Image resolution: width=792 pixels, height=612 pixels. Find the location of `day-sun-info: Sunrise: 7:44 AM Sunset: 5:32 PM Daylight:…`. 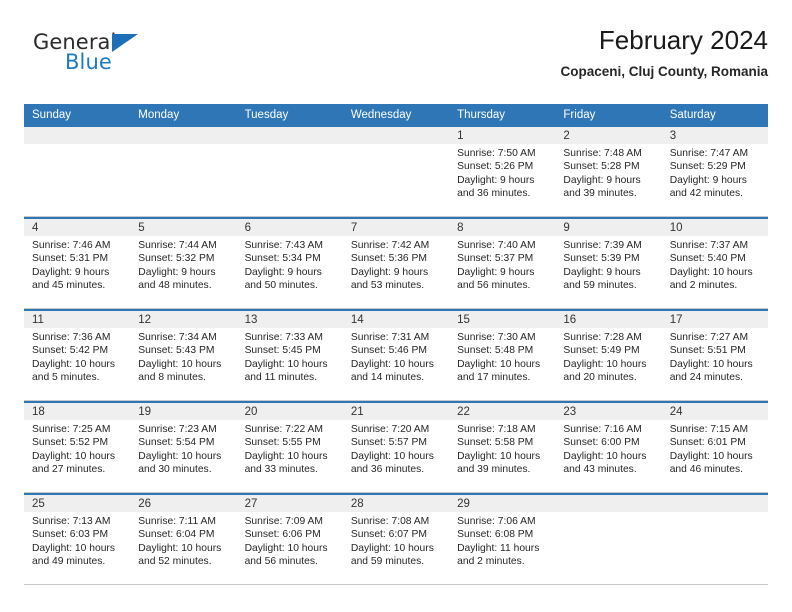

day-sun-info: Sunrise: 7:44 AM Sunset: 5:32 PM Daylight:… is located at coordinates (183, 264).